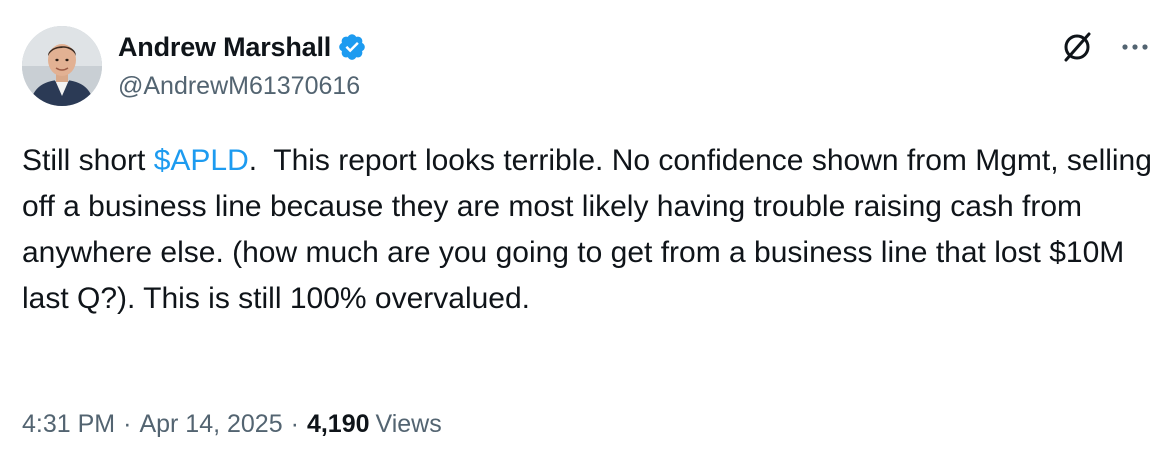 This screenshot has width=1174, height=468. I want to click on author-name-row: Andrew Marshall, so click(242, 47).